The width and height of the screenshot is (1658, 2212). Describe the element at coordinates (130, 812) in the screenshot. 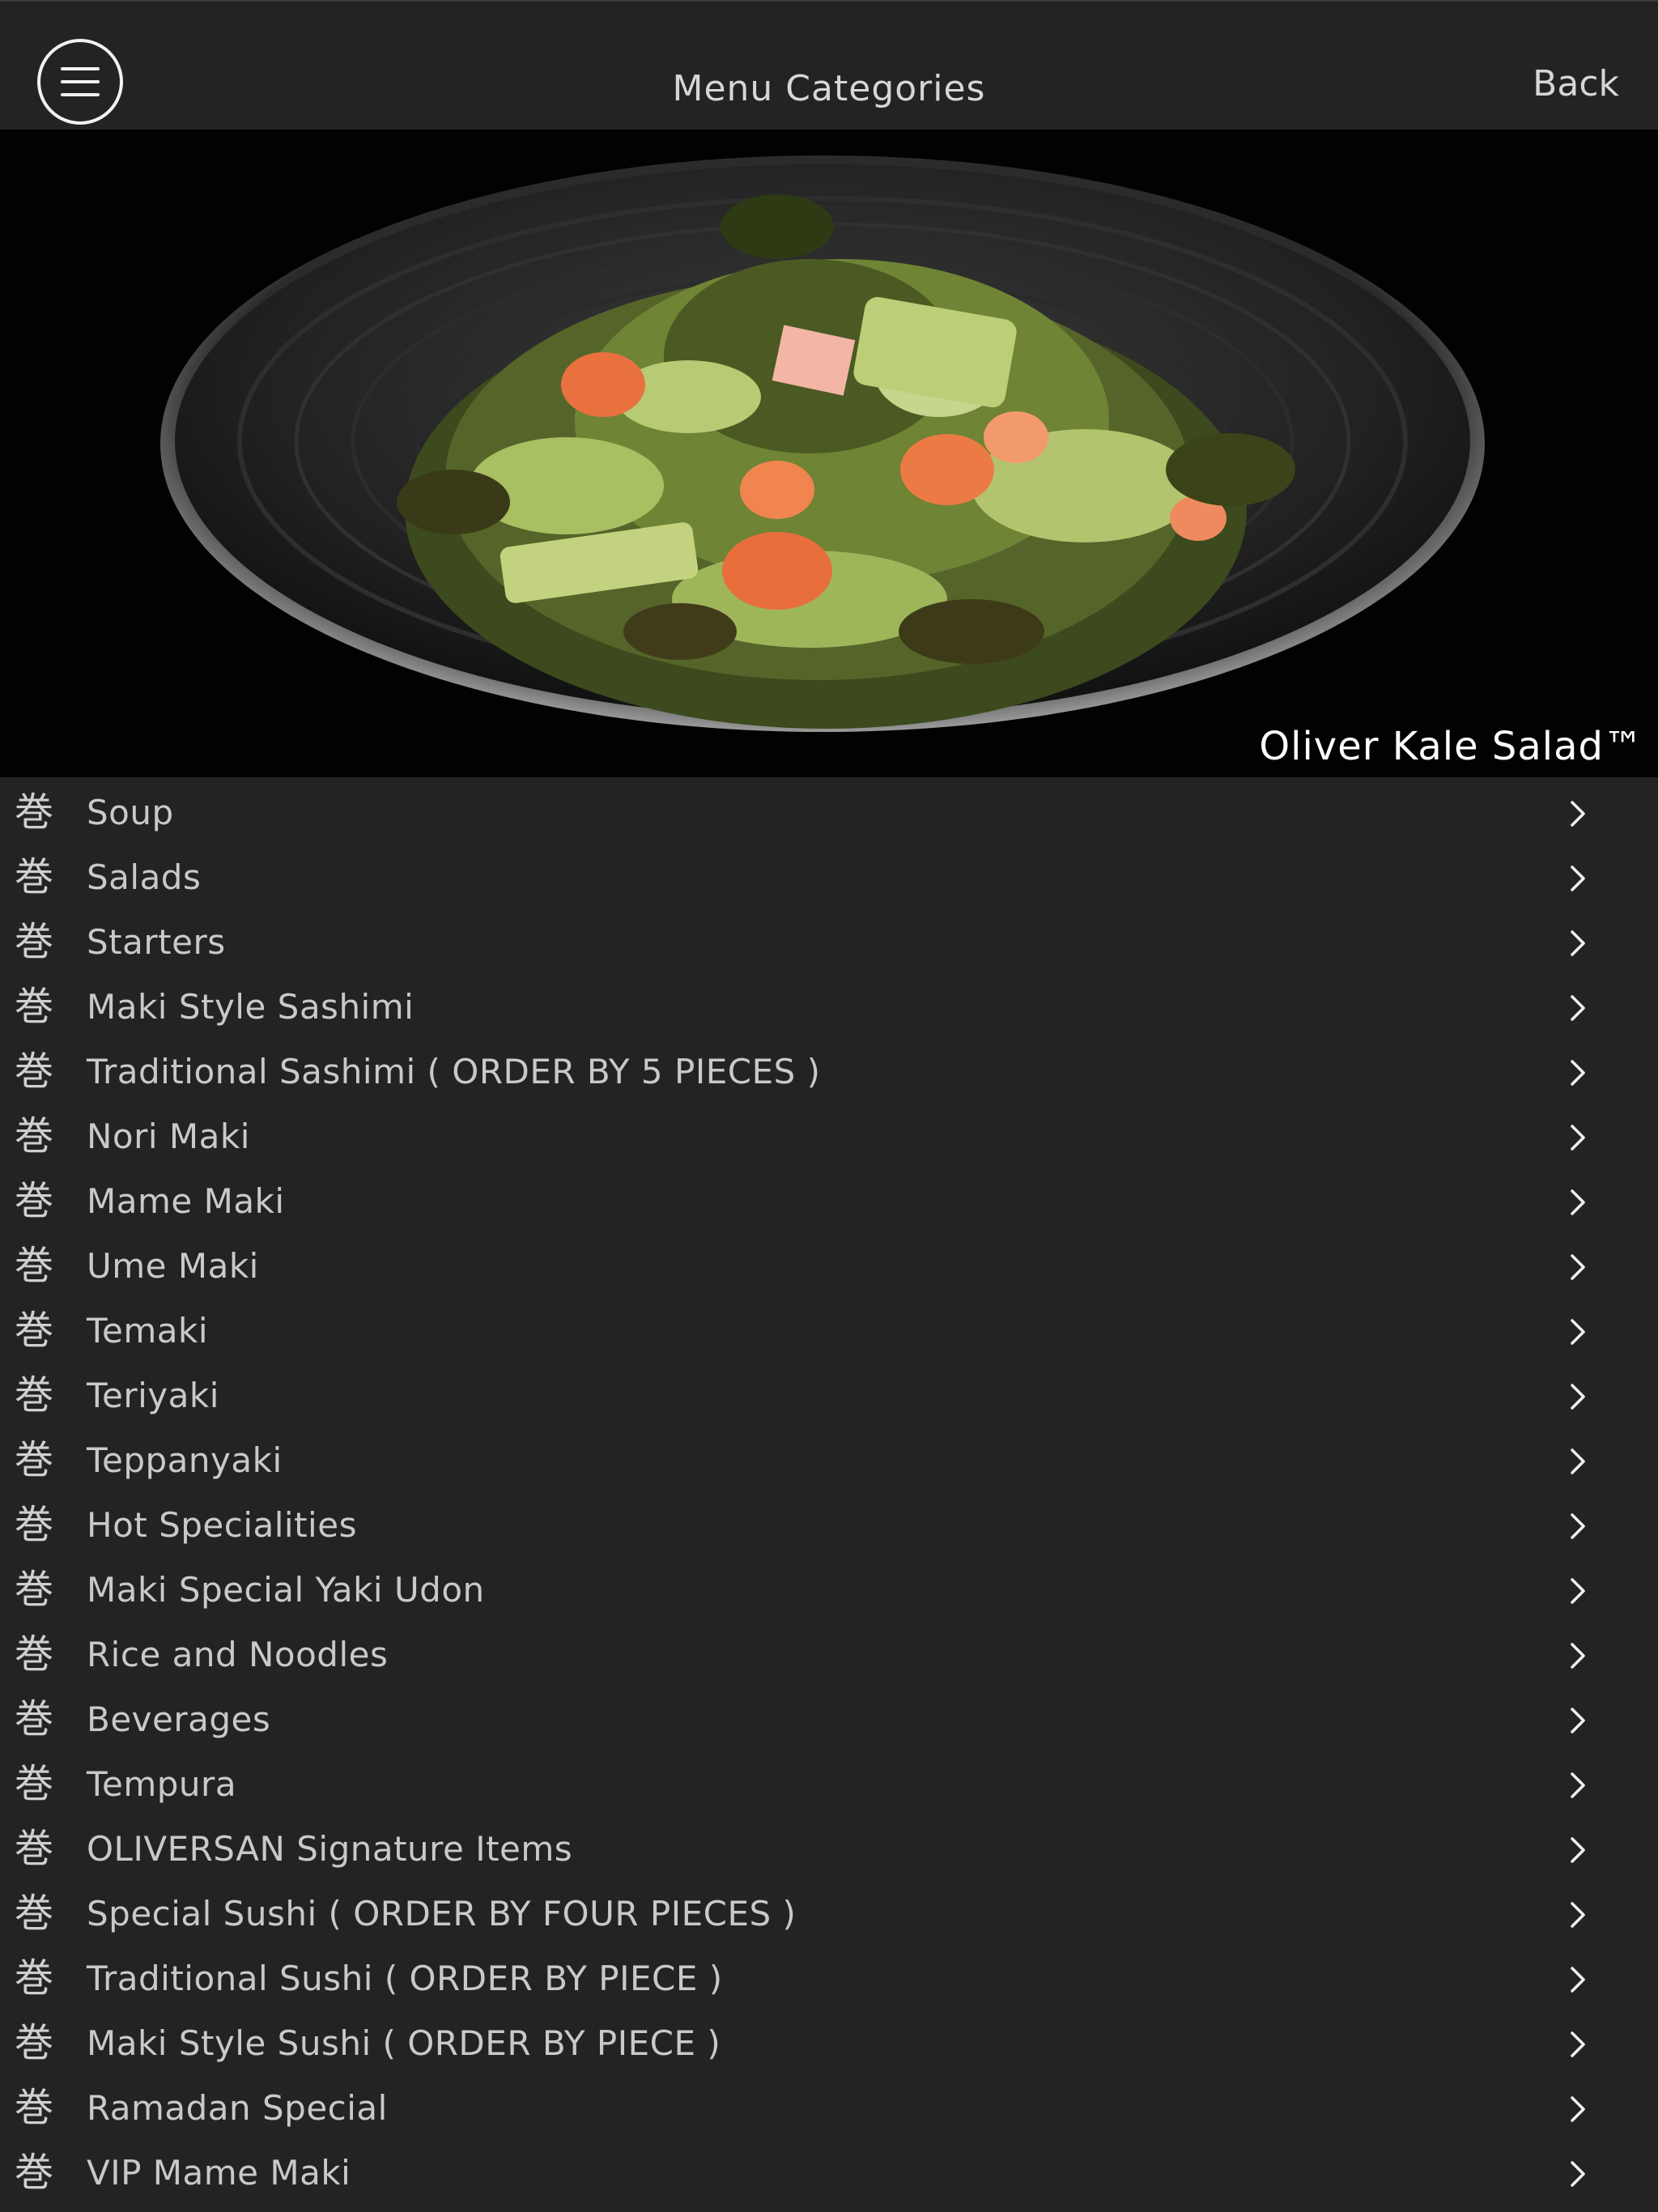

I see `category-label: Soup` at that location.